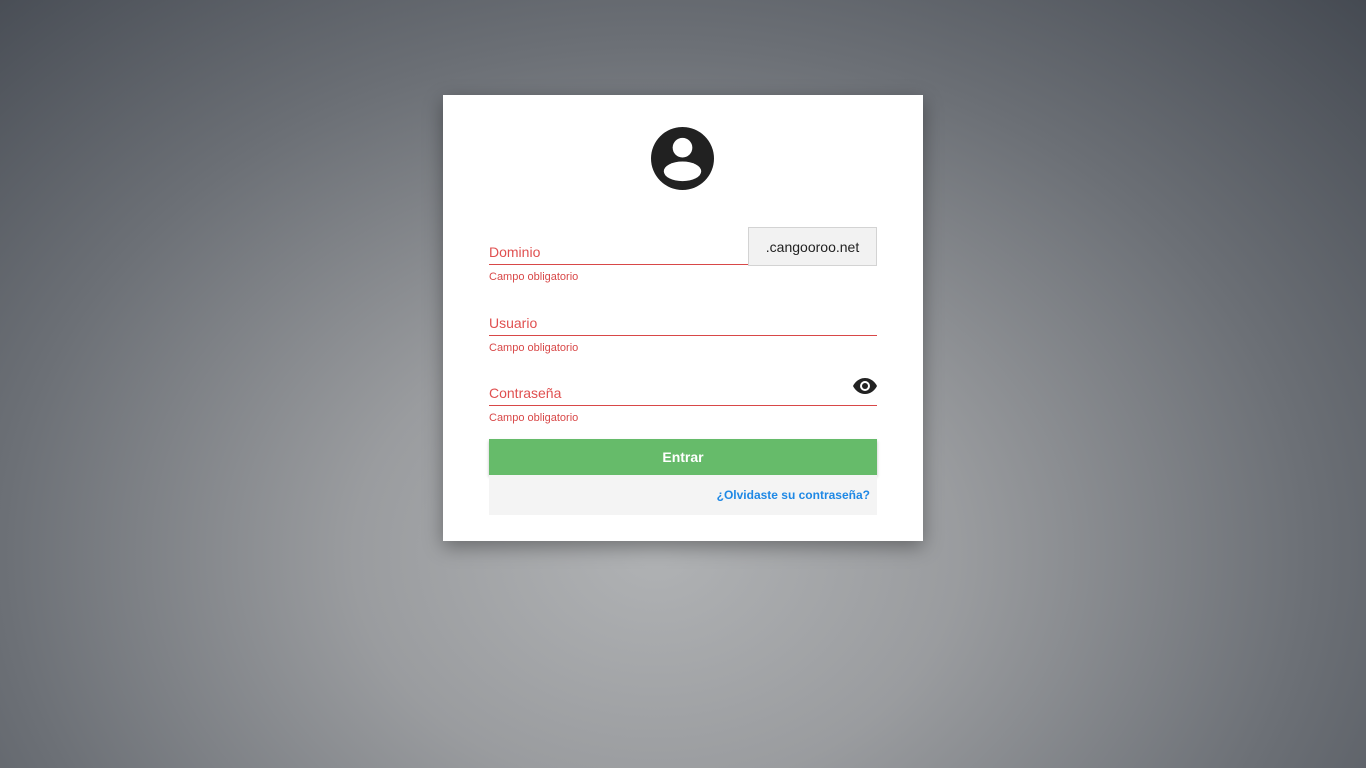  I want to click on domain-label: Dominio, so click(515, 252).